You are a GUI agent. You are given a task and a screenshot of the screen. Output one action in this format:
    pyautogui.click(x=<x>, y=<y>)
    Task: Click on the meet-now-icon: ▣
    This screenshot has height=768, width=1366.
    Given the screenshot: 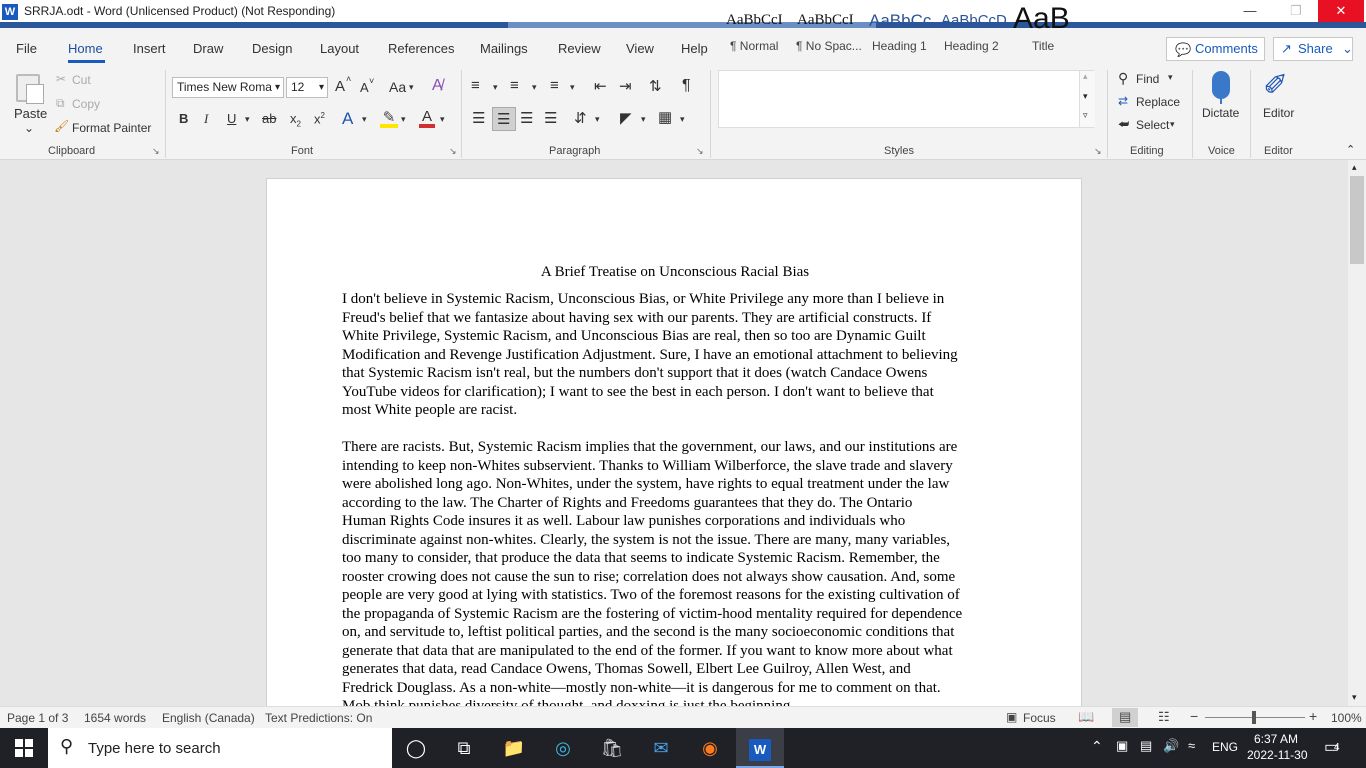 What is the action you would take?
    pyautogui.click(x=1122, y=746)
    